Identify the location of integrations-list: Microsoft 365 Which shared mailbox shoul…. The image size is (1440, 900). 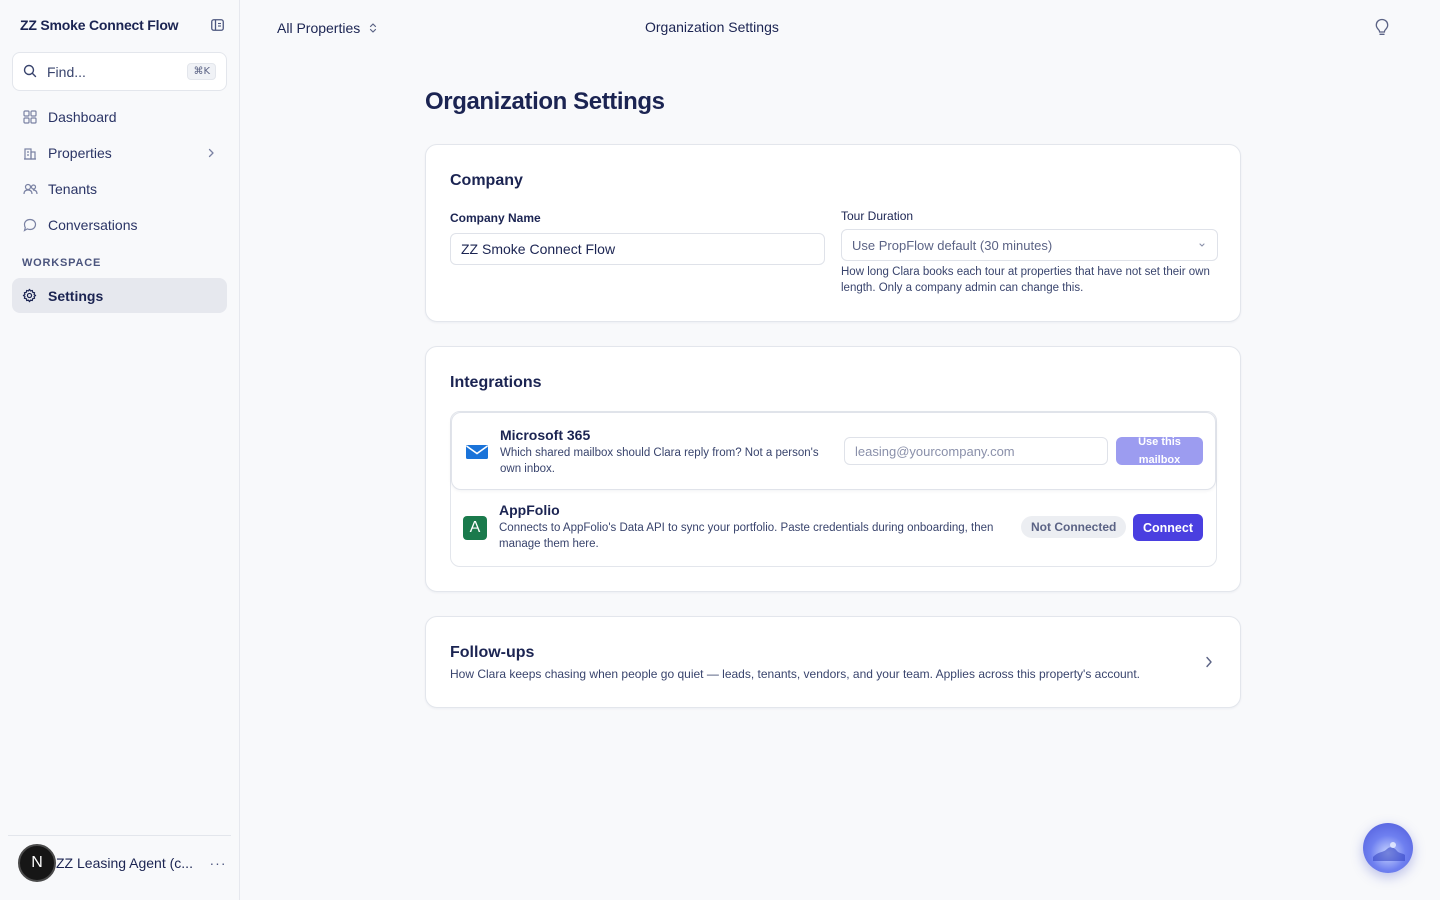
(833, 489).